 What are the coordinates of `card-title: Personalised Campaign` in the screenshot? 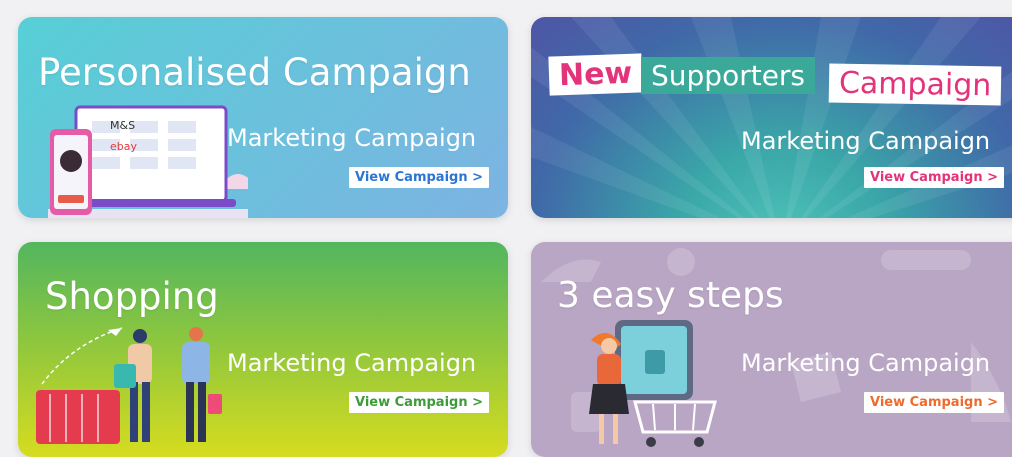 It's located at (254, 72).